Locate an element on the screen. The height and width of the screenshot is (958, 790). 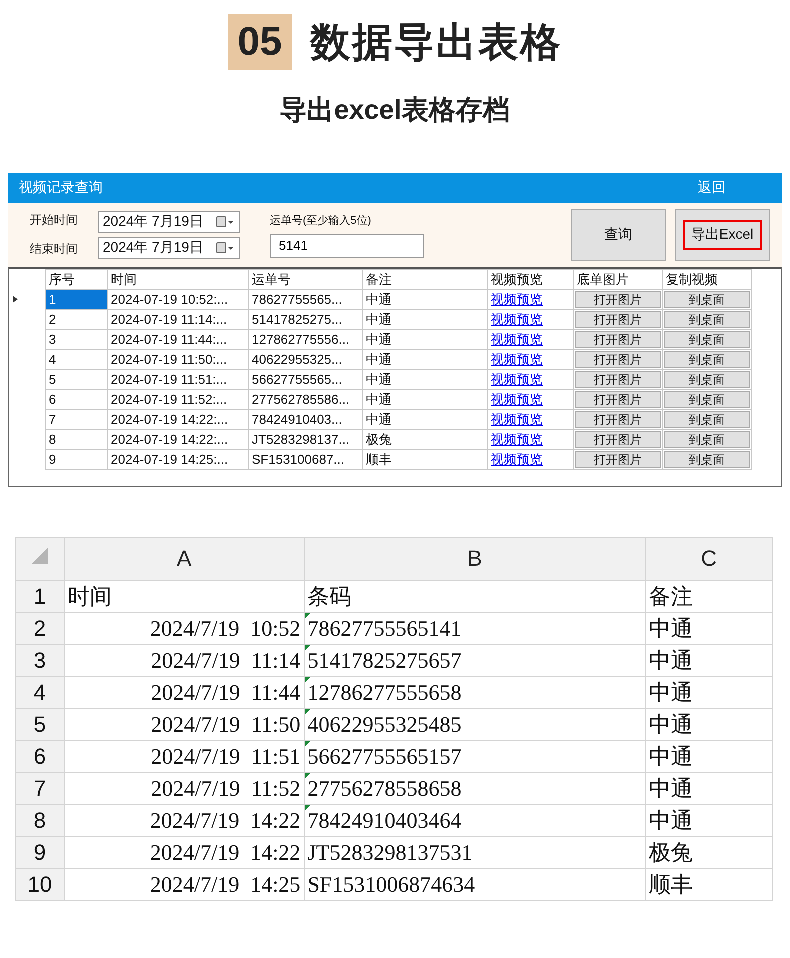
column-header: B is located at coordinates (475, 559).